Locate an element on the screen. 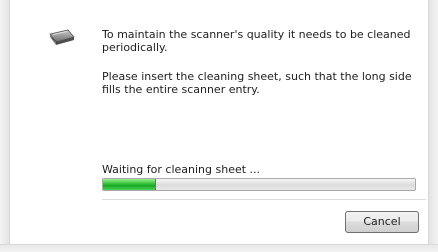  window-frame-bottom is located at coordinates (219, 248).